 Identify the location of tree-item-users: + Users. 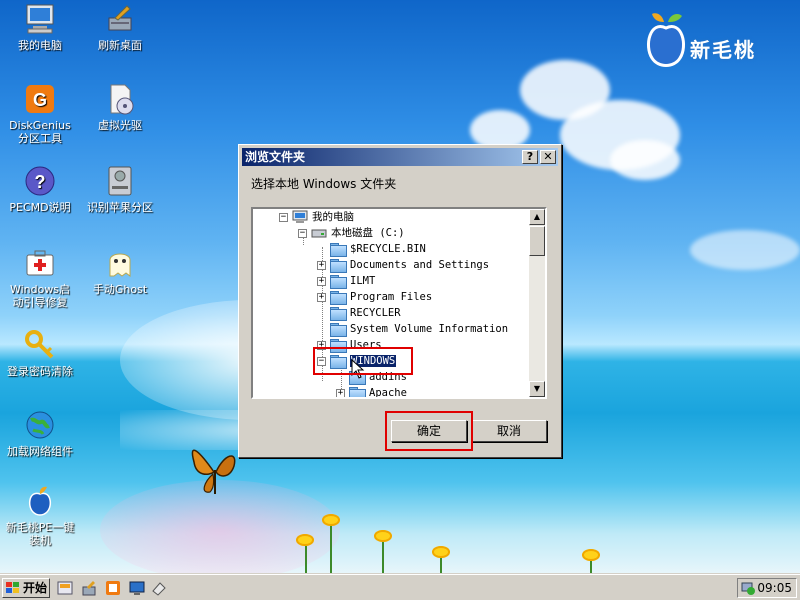
(349, 345).